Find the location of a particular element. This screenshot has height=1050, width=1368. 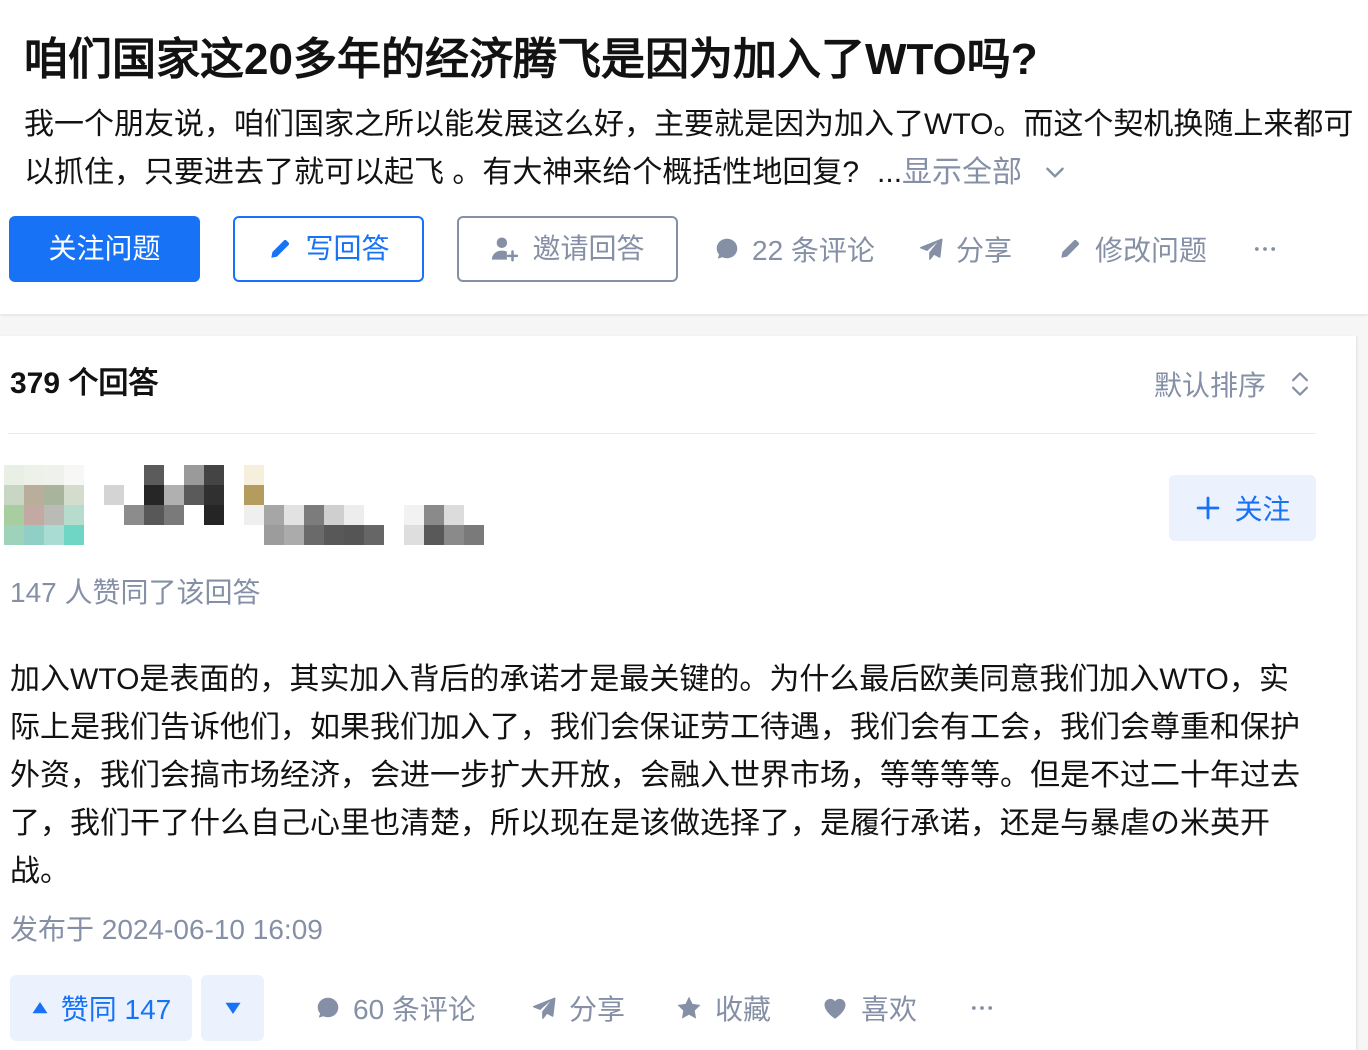

upvote-label: 赞同 147 is located at coordinates (116, 1009).